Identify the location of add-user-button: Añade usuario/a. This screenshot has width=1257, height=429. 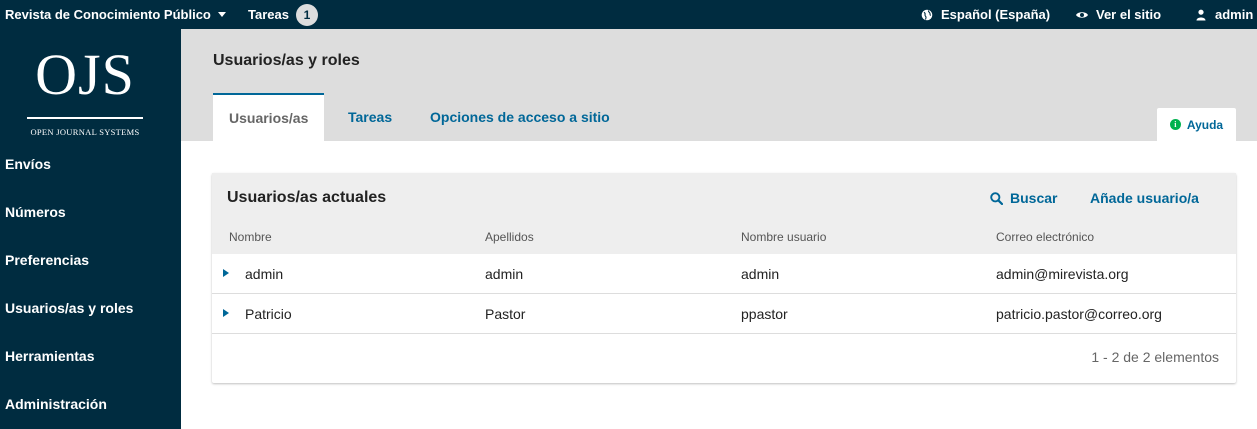
(1144, 198).